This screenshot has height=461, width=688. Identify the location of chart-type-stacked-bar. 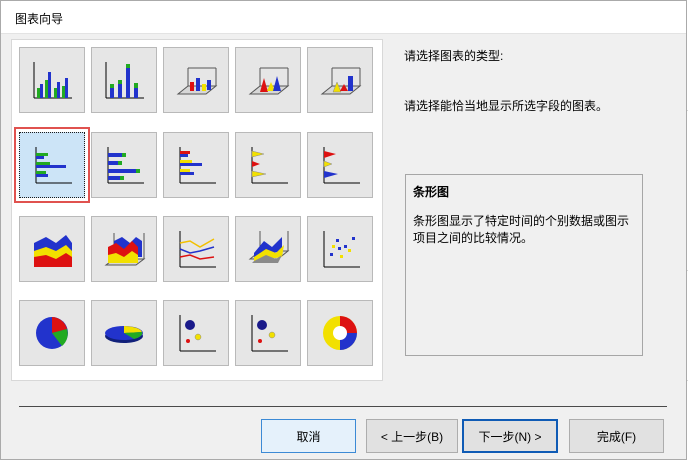
(124, 165).